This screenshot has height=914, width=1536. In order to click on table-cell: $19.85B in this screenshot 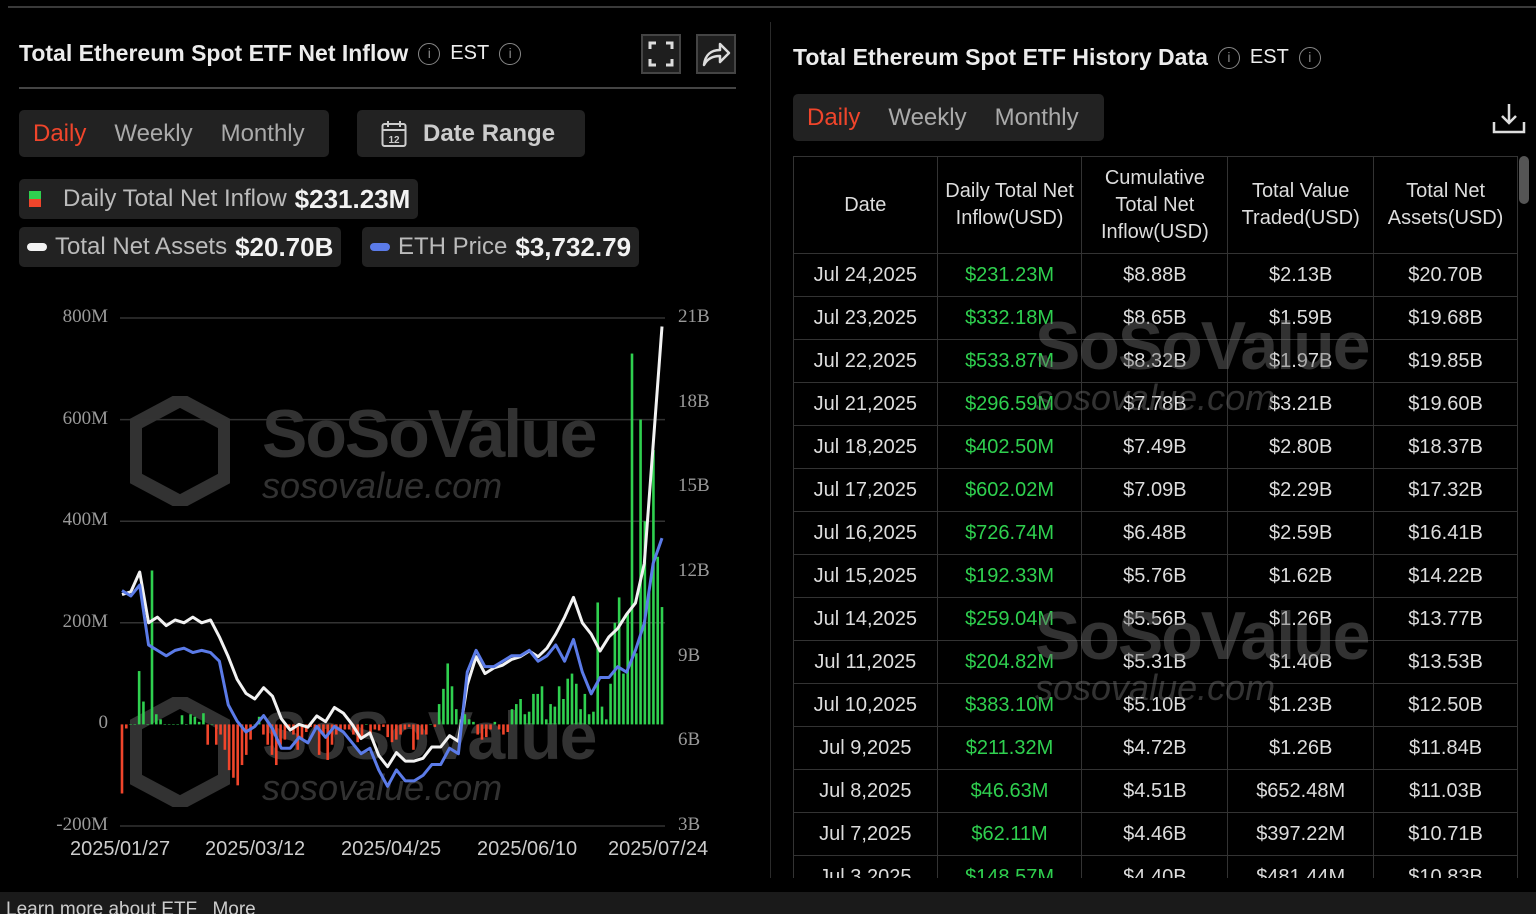, I will do `click(1445, 361)`.